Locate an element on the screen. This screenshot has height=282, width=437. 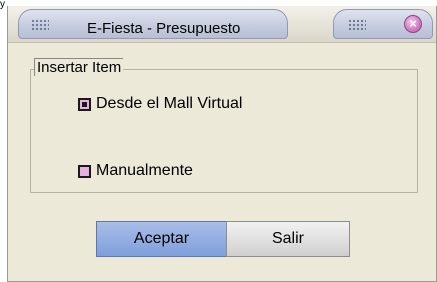
radio-unchecked-icon is located at coordinates (84, 171).